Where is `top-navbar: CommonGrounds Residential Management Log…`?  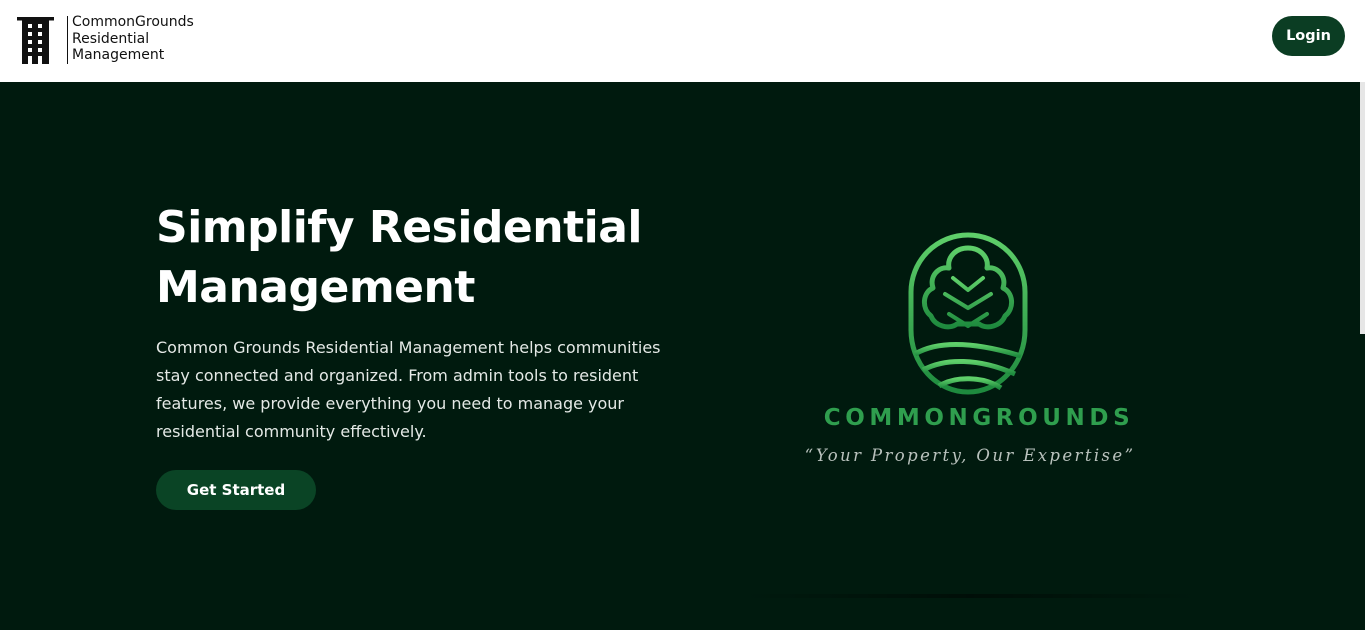
top-navbar: CommonGrounds Residential Management Log… is located at coordinates (682, 41).